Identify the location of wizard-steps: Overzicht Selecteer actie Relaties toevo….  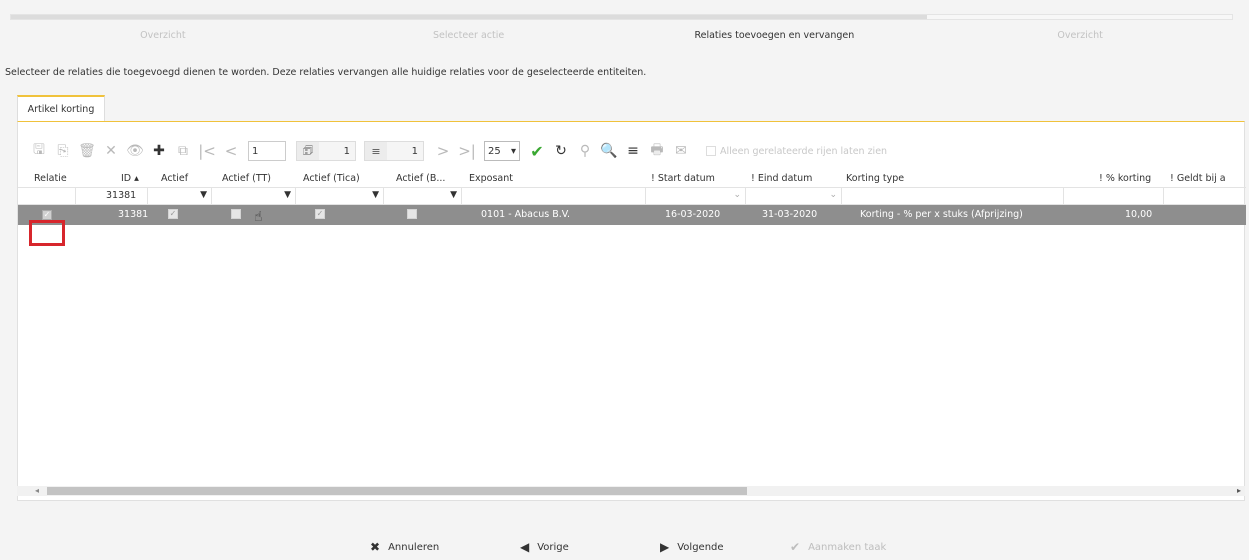
(621, 35).